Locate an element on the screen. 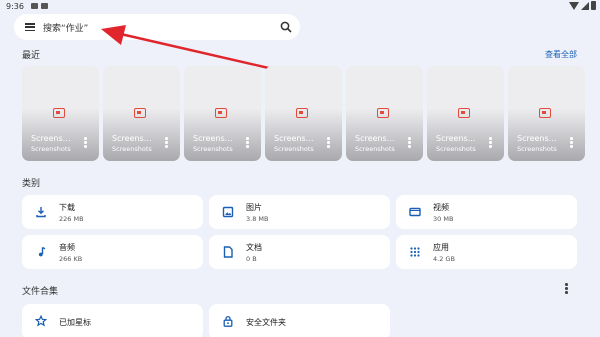 This screenshot has width=600, height=337. category-documents: 文档 0 B is located at coordinates (299, 252).